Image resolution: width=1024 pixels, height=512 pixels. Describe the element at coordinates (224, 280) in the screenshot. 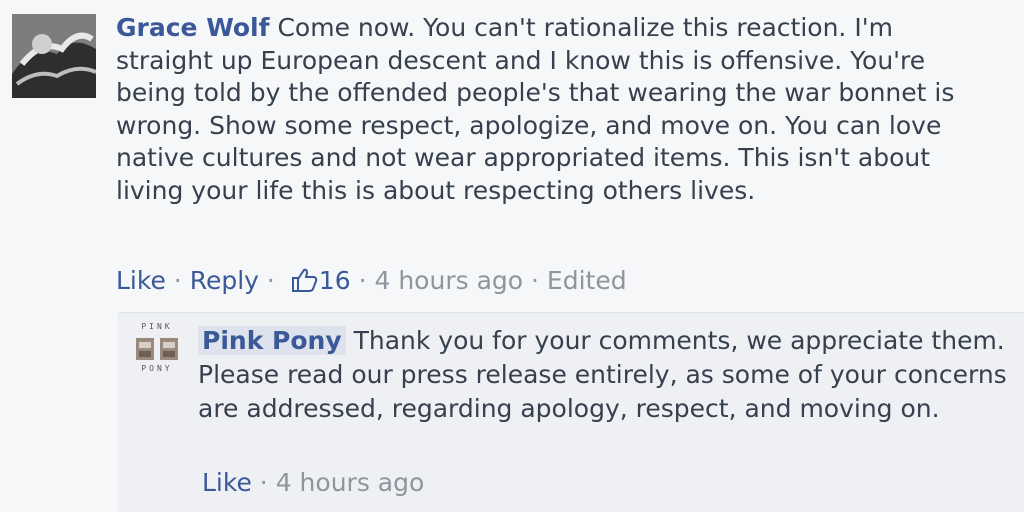

I see `reply-link: Reply` at that location.